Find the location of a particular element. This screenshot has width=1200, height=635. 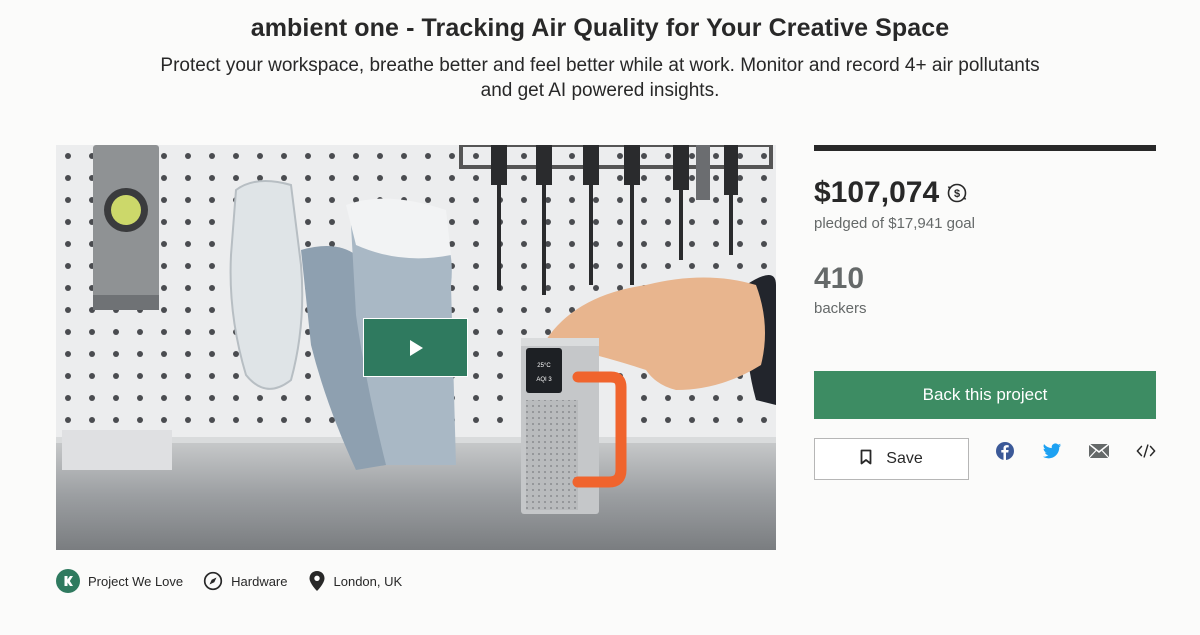

facebook-icon is located at coordinates (1005, 451).